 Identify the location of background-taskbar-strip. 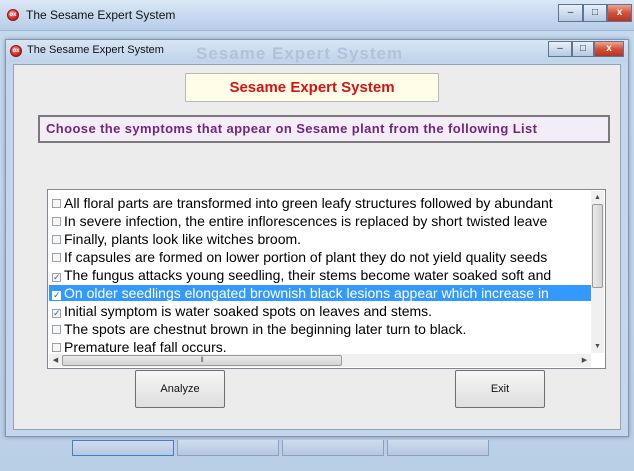
(317, 455).